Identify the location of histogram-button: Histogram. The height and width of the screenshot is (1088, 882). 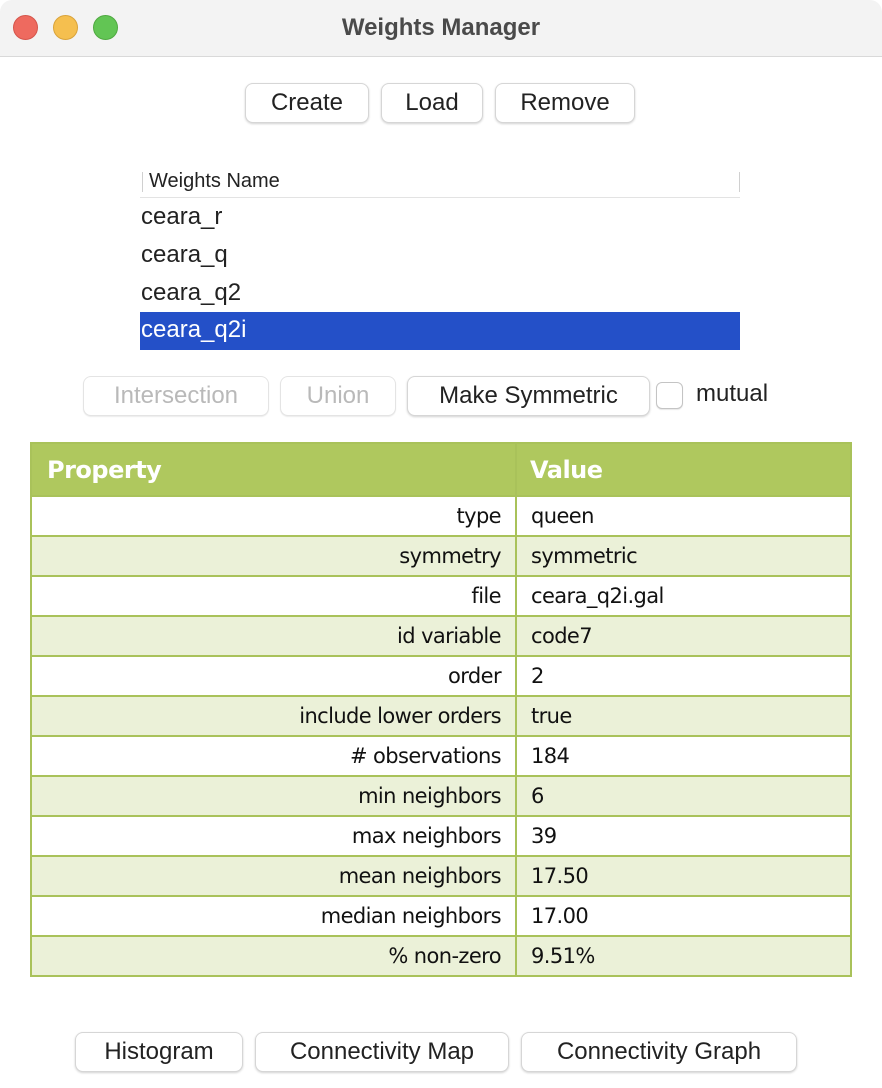
(159, 1052).